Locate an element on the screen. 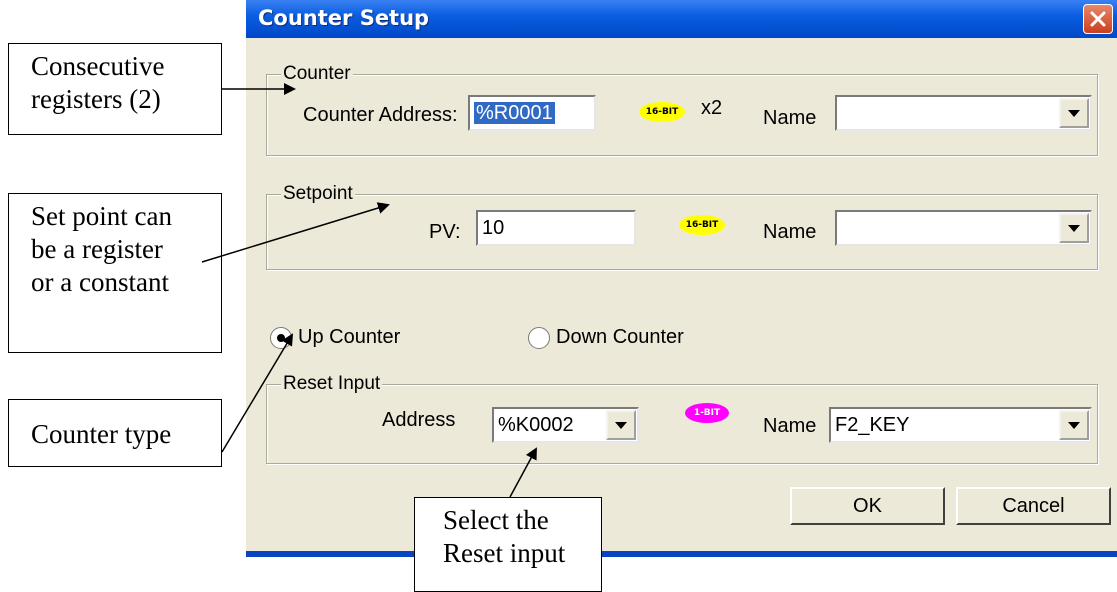 The width and height of the screenshot is (1117, 592). arrow-setpoint is located at coordinates (295, 232).